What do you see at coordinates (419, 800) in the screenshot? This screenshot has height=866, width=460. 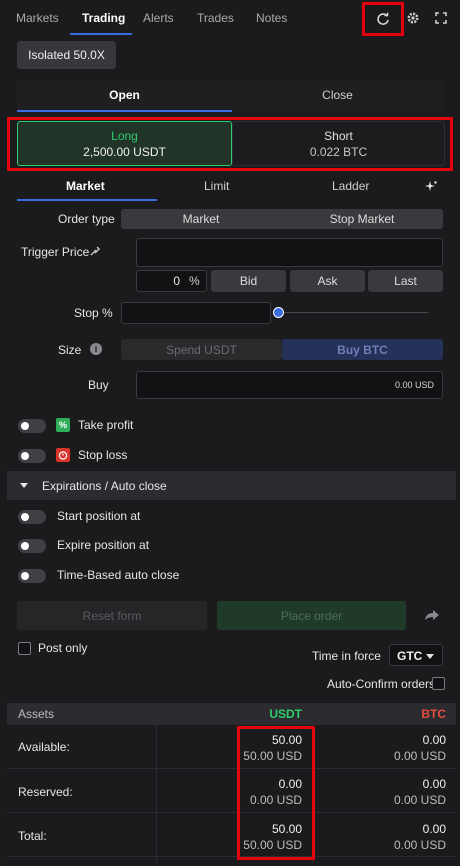 I see `reserved-btc-usd: 0.00 USD` at bounding box center [419, 800].